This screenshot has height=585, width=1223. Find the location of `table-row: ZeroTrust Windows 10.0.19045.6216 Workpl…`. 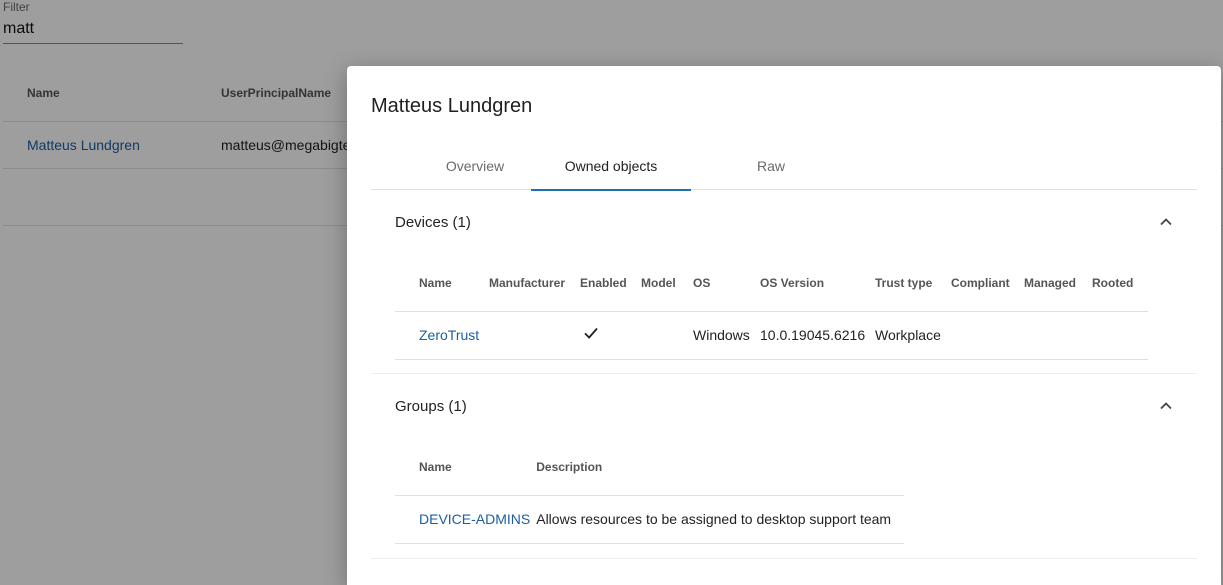

table-row: ZeroTrust Windows 10.0.19045.6216 Workpl… is located at coordinates (771, 335).